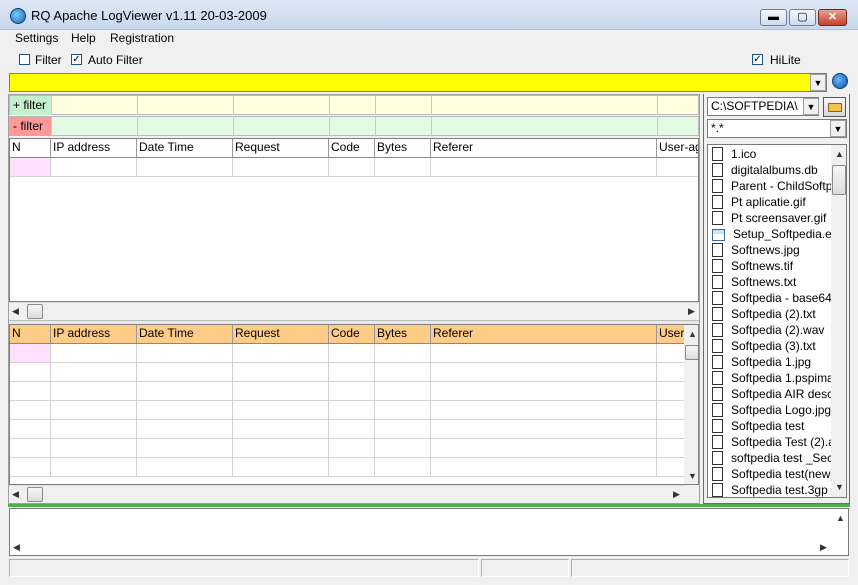 This screenshot has height=585, width=858. Describe the element at coordinates (779, 475) in the screenshot. I see `file-list-item: Softpedia test(new).flv` at that location.